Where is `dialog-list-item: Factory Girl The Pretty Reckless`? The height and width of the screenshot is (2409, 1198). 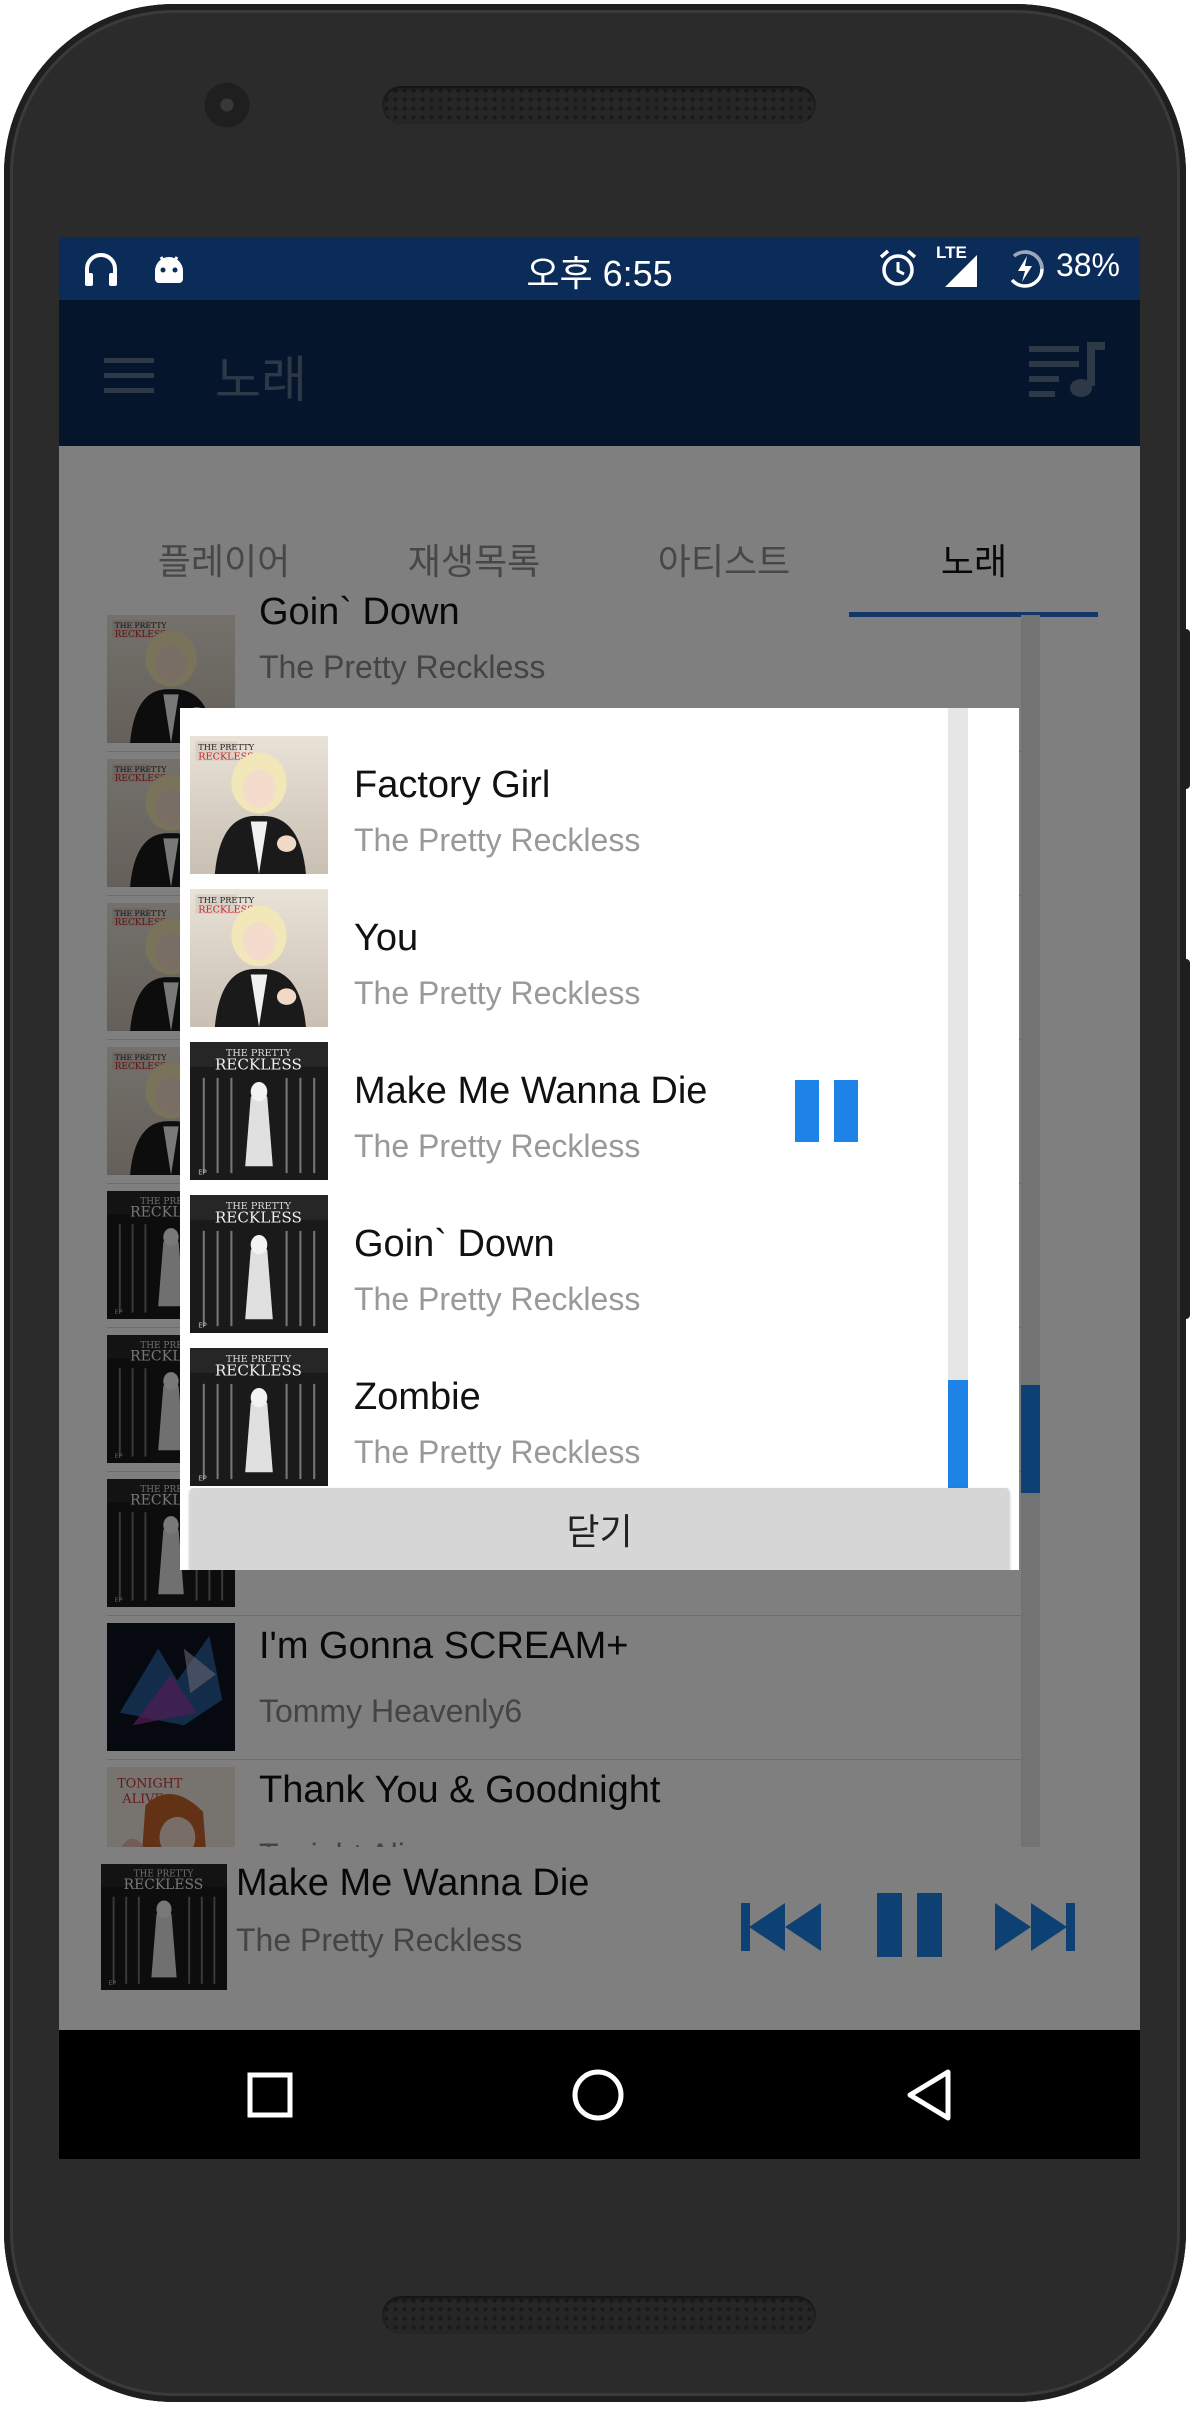 dialog-list-item: Factory Girl The Pretty Reckless is located at coordinates (570, 799).